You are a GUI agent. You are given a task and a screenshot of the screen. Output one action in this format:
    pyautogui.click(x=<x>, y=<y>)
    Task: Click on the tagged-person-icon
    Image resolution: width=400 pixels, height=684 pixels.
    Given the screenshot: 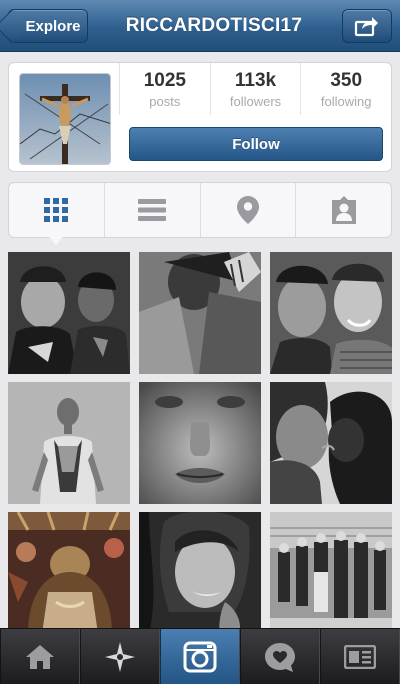 What is the action you would take?
    pyautogui.click(x=343, y=210)
    